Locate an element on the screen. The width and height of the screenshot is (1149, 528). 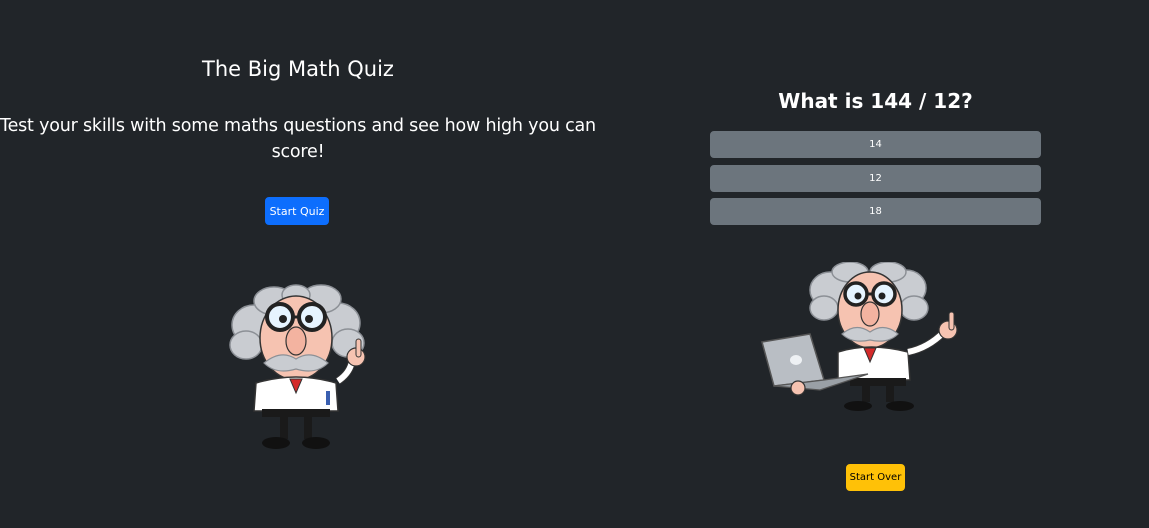
answer-button-1: 14 is located at coordinates (875, 144).